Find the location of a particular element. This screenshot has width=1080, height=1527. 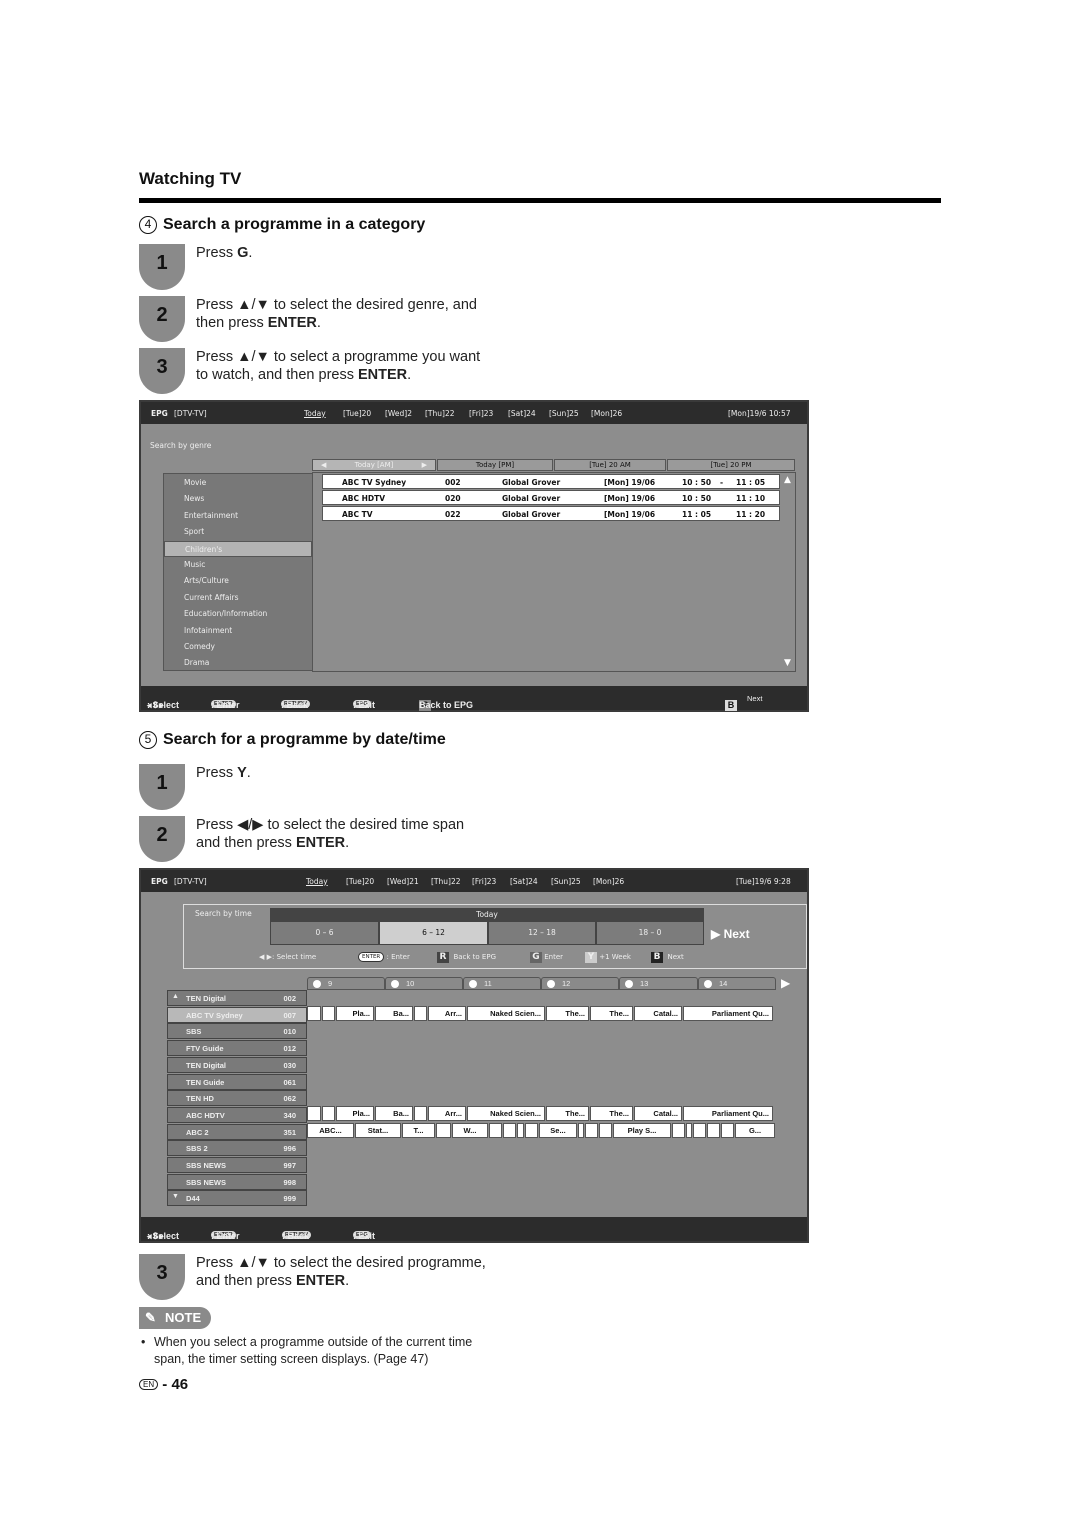

genre-item: Entertainment is located at coordinates (238, 516).